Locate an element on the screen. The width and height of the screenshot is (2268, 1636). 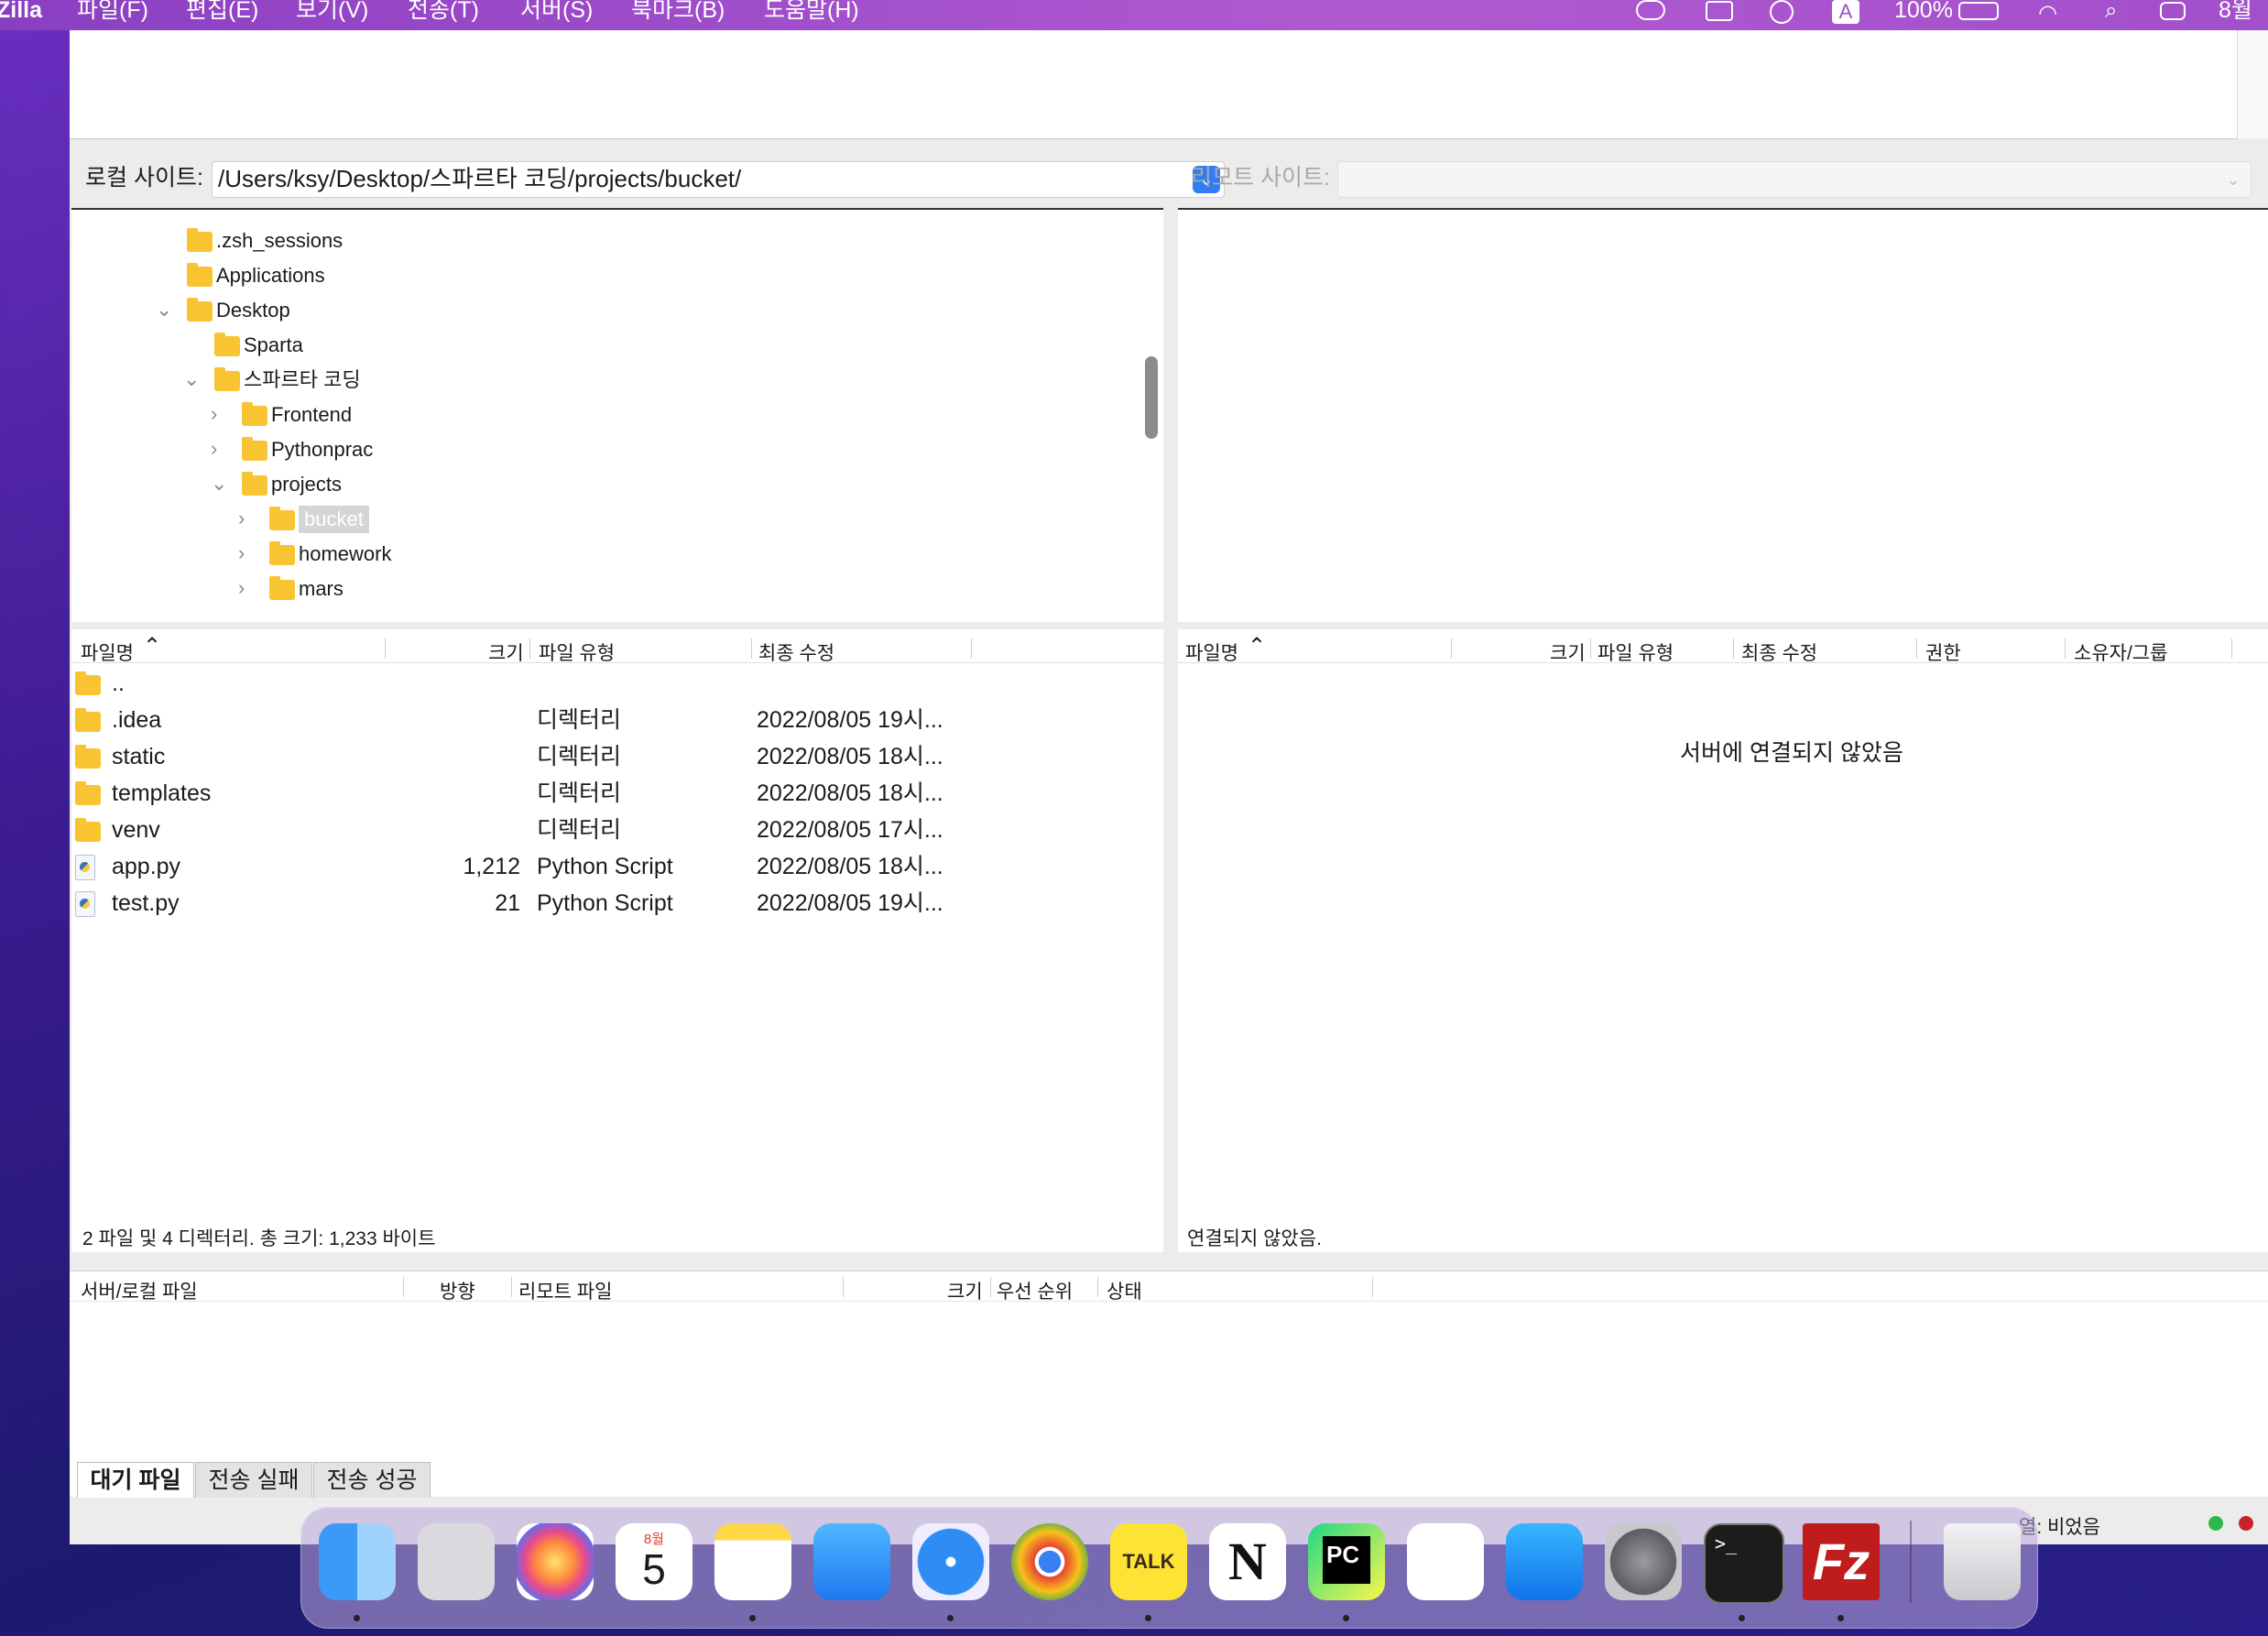
tab-failed-transfers: 전송 실패 is located at coordinates (254, 1480).